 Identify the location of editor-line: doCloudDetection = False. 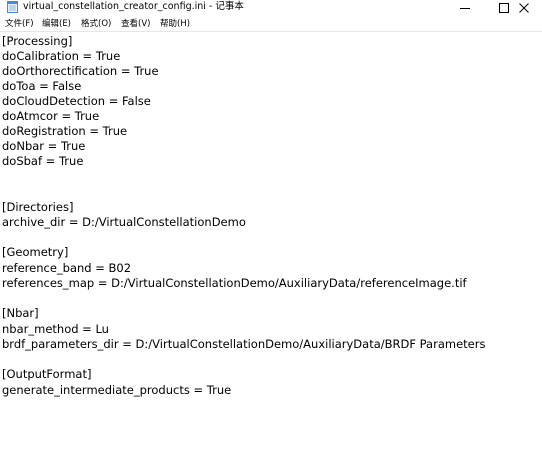
(76, 101).